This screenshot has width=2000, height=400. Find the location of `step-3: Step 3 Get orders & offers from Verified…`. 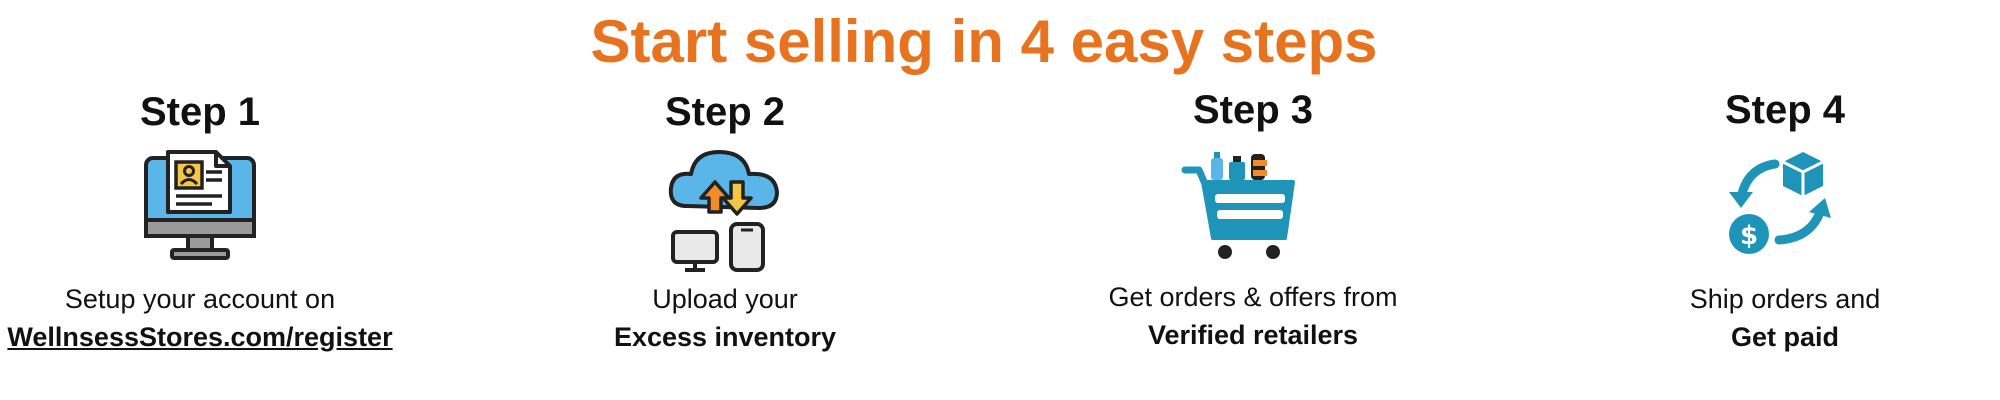

step-3: Step 3 Get orders & offers from Verified… is located at coordinates (1253, 220).